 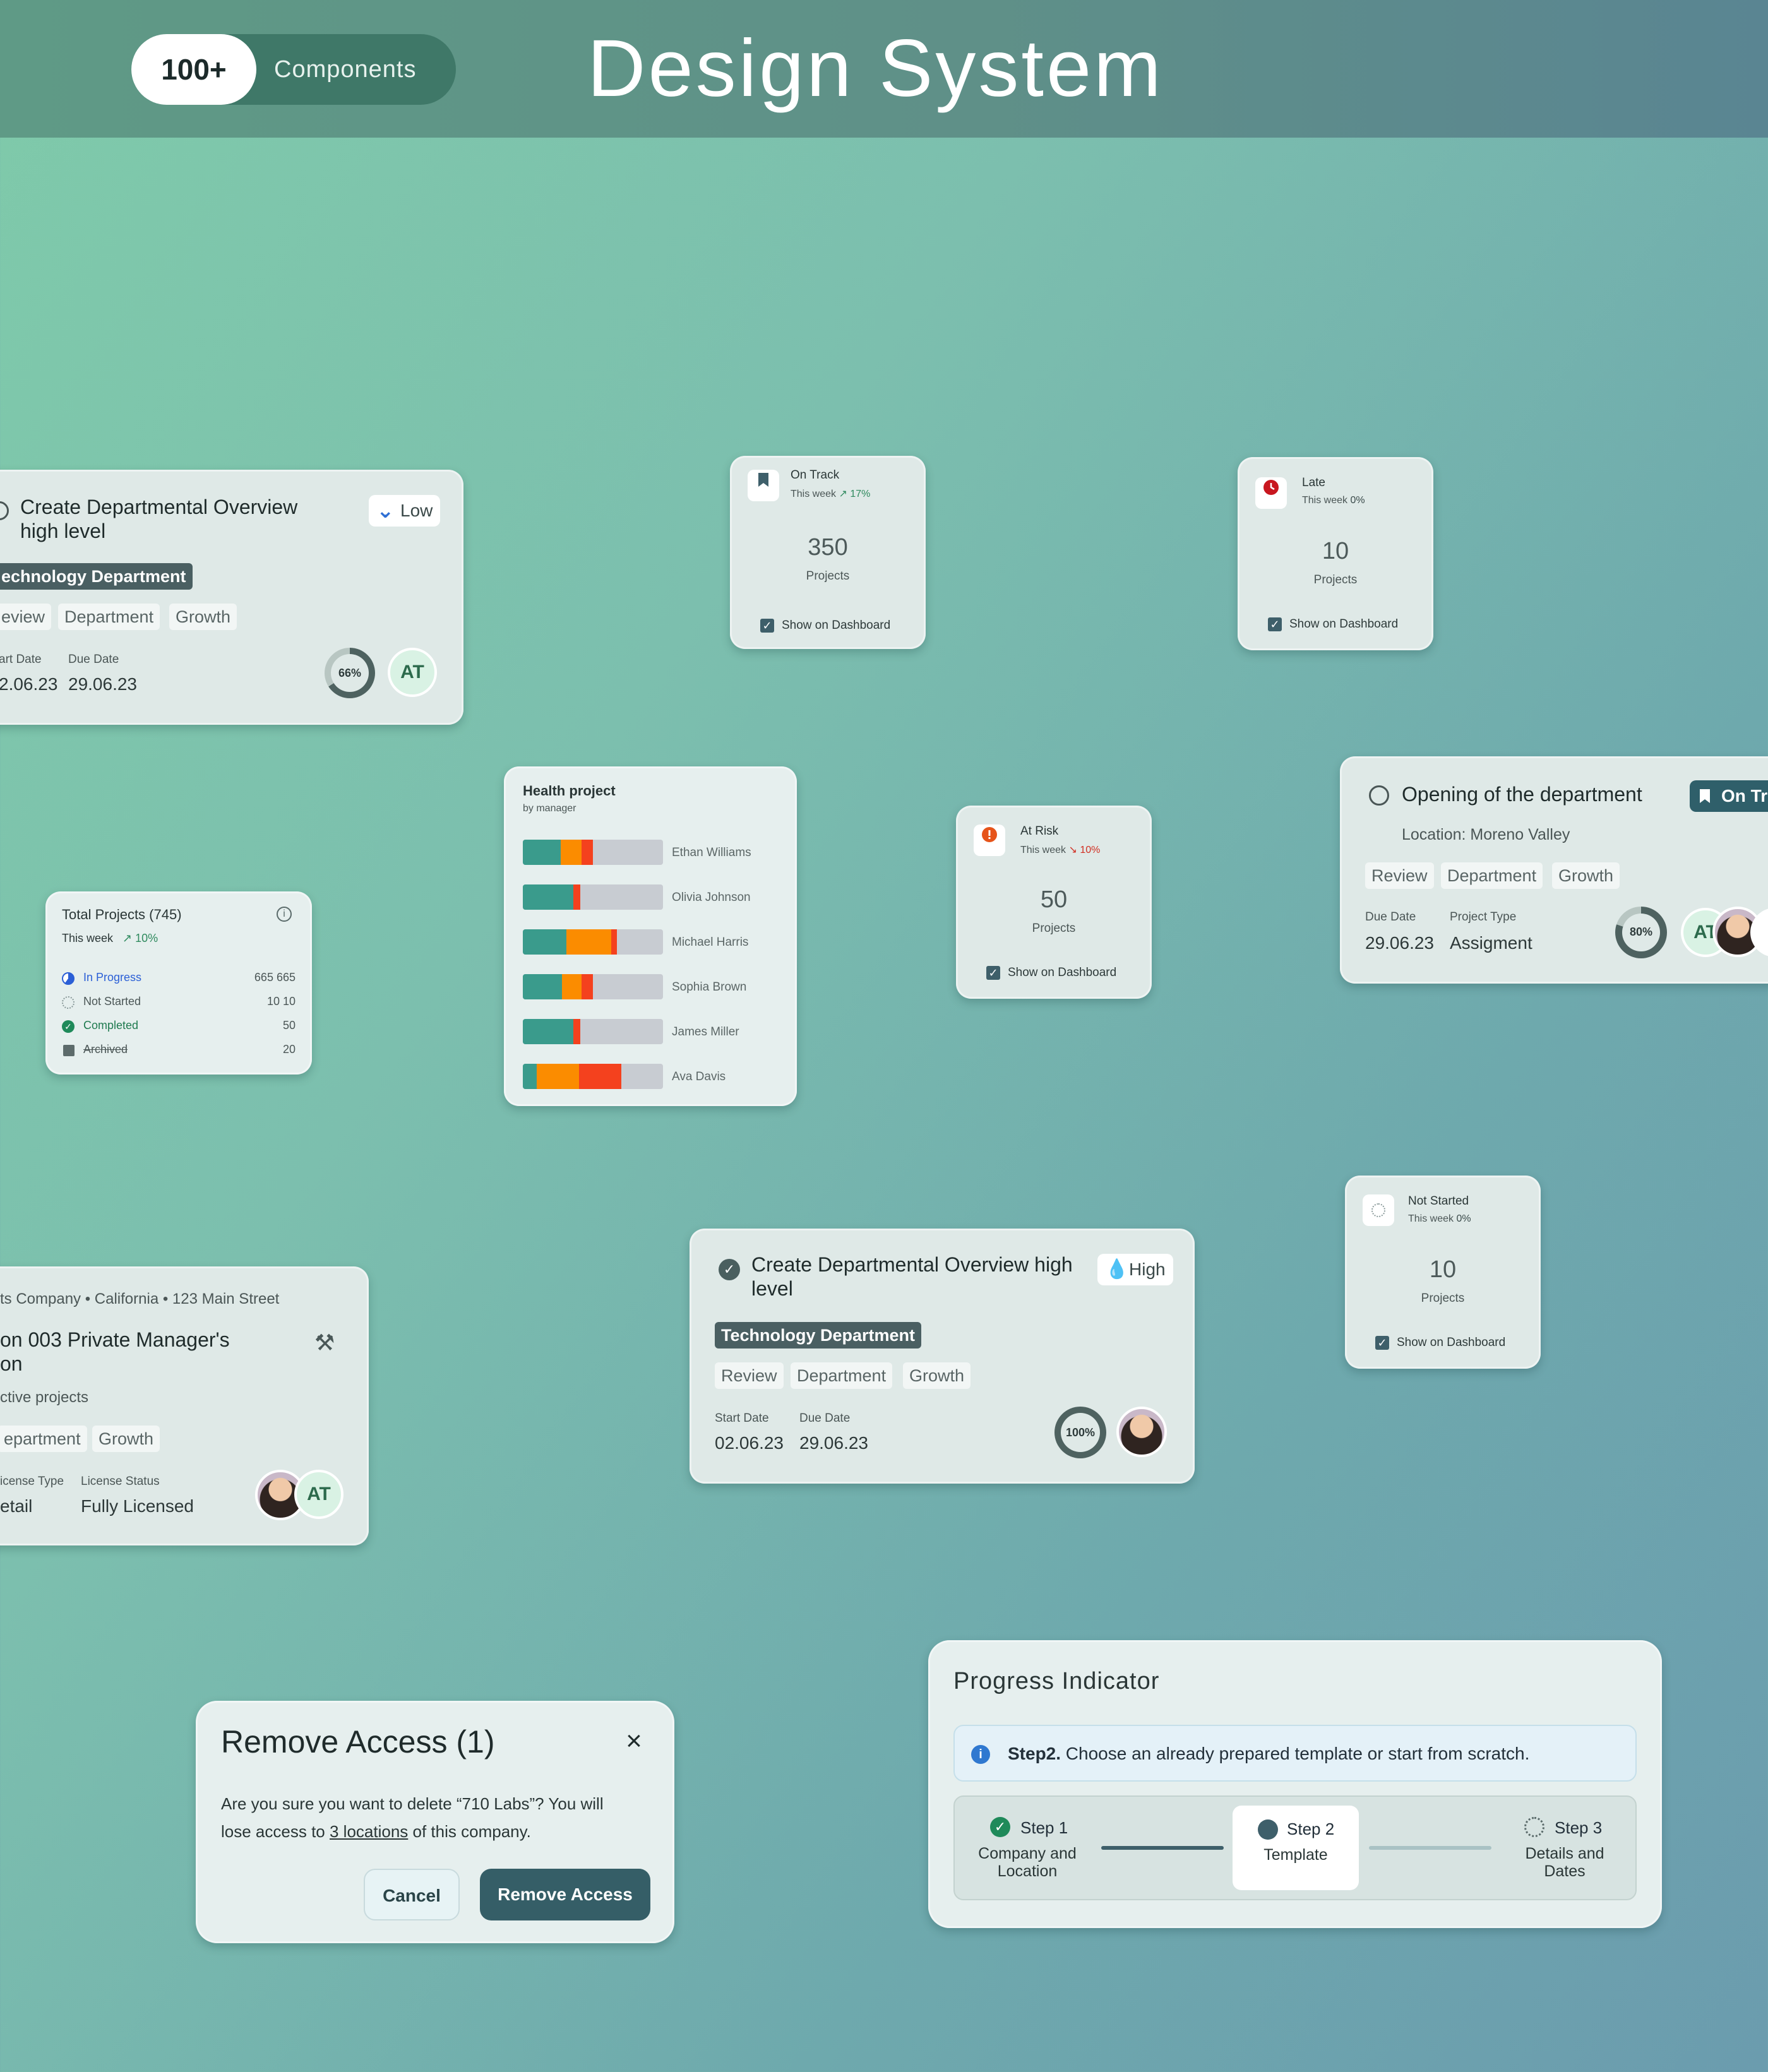 I want to click on tools-icon: ⚒, so click(x=324, y=1343).